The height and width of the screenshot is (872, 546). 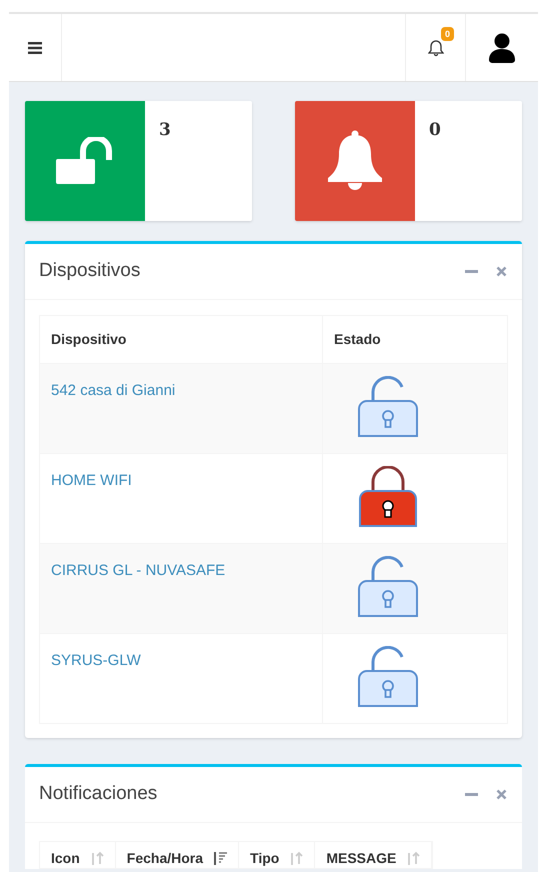 I want to click on column-header: Dispositivo, so click(x=181, y=340).